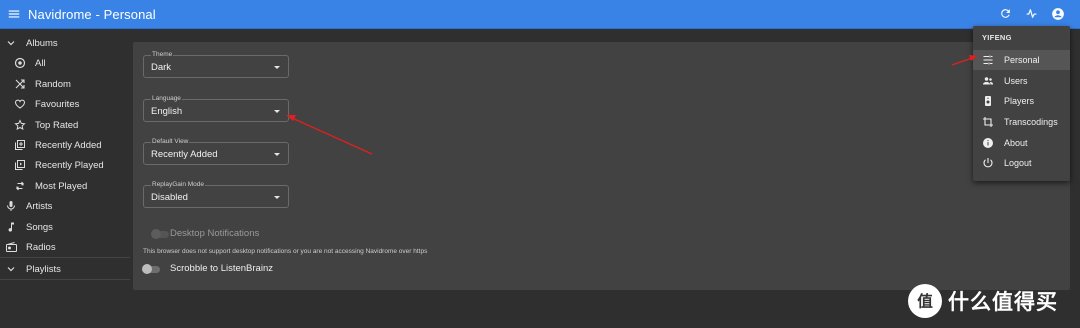 The width and height of the screenshot is (1080, 328). I want to click on menu-item-personal: Personal, so click(1021, 60).